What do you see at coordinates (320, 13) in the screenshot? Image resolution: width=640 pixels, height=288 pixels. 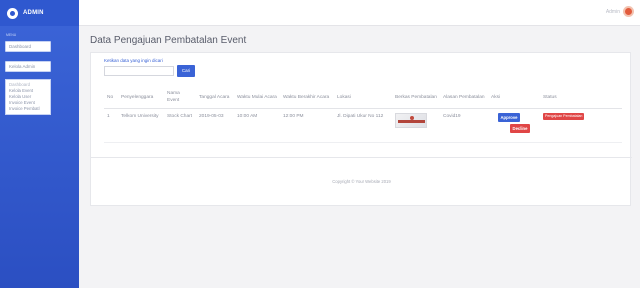 I see `top-bar: ADMIN Admin` at bounding box center [320, 13].